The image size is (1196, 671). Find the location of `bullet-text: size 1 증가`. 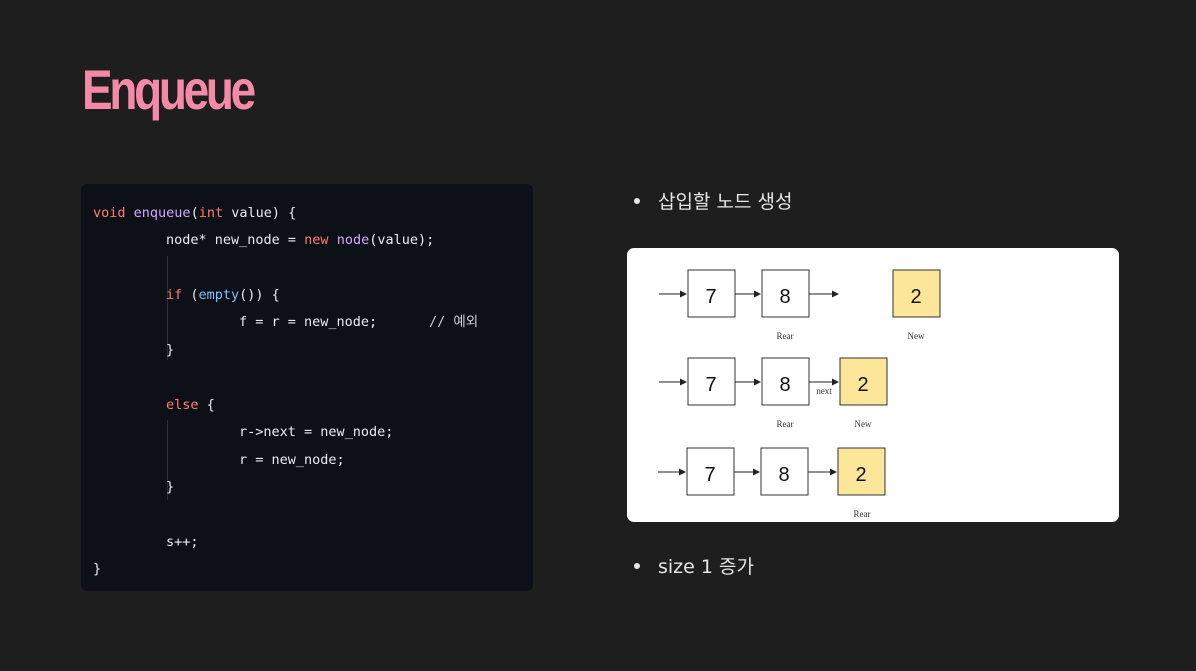

bullet-text: size 1 증가 is located at coordinates (706, 567).